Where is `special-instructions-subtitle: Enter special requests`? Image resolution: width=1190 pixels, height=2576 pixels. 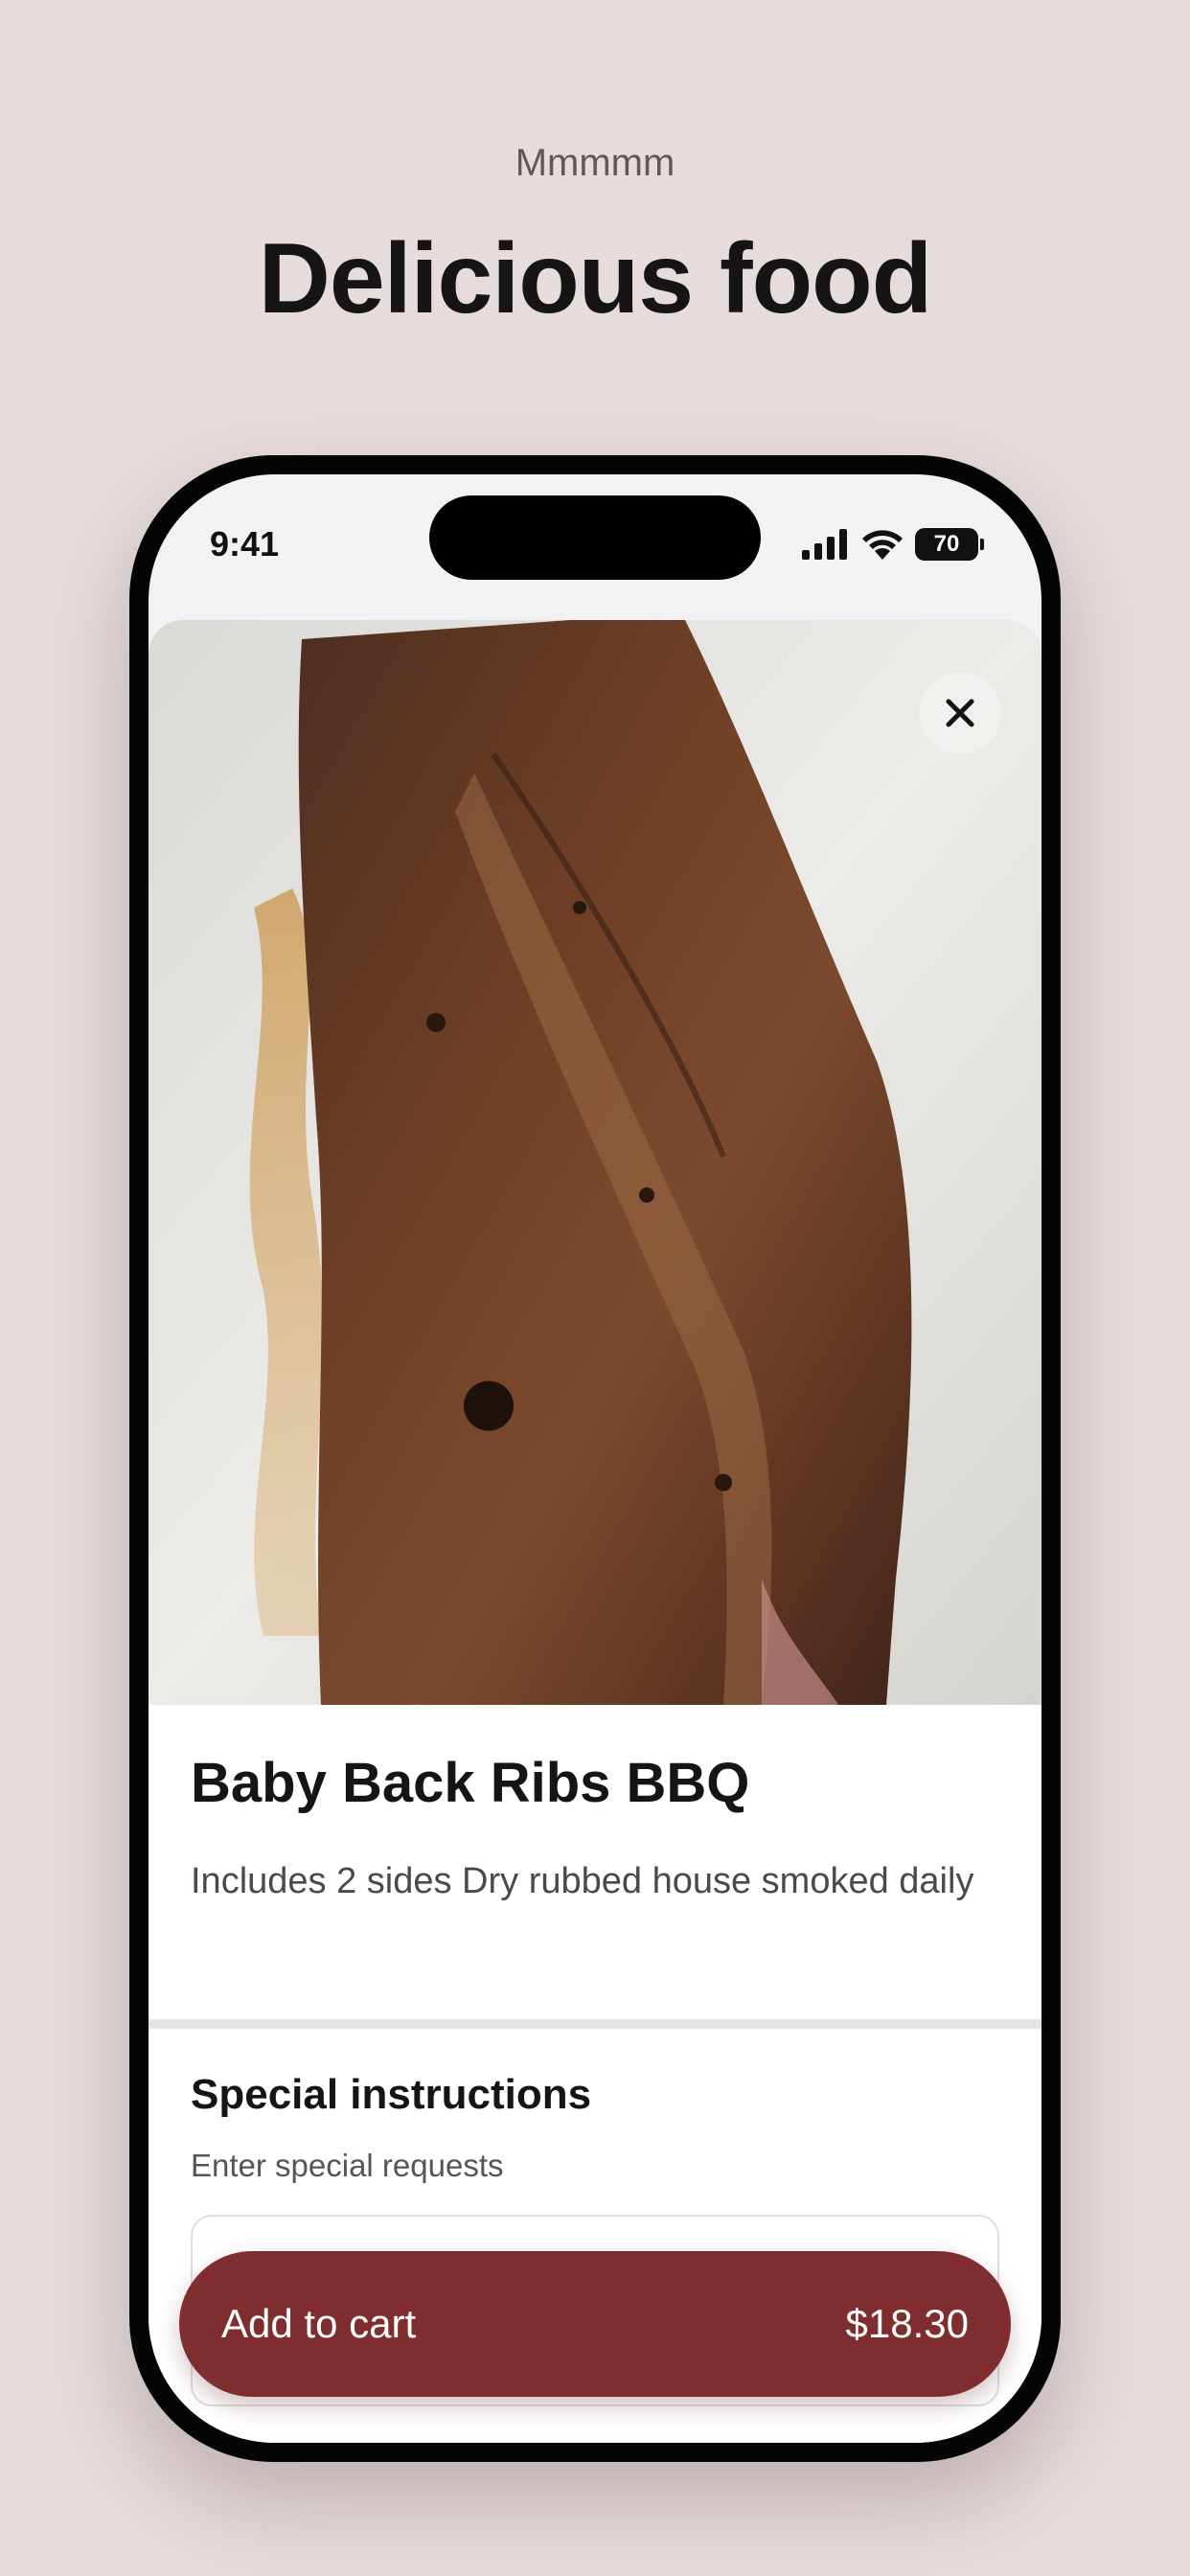 special-instructions-subtitle: Enter special requests is located at coordinates (348, 2165).